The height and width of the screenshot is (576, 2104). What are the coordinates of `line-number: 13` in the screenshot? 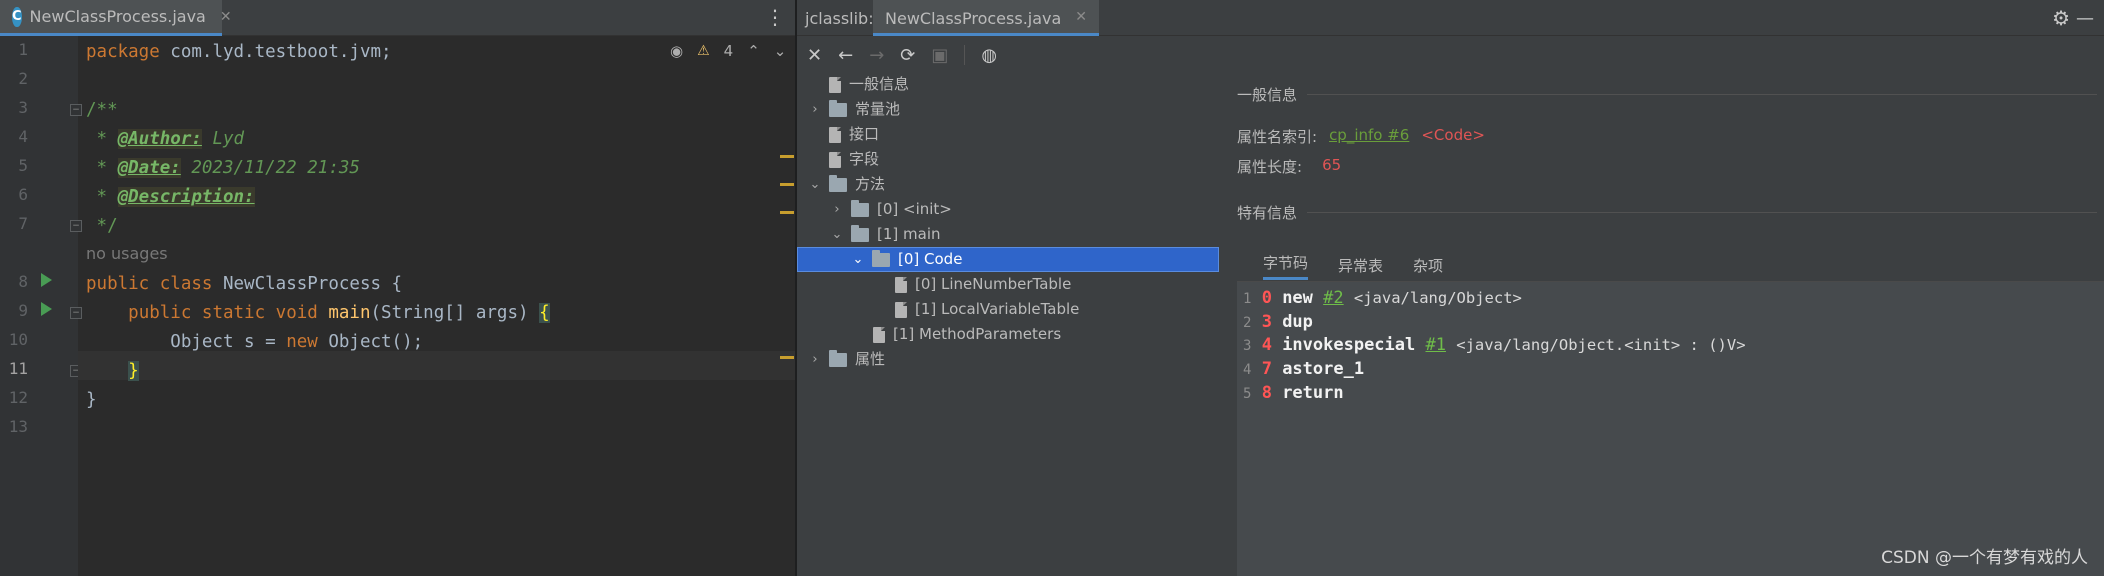 It's located at (18, 426).